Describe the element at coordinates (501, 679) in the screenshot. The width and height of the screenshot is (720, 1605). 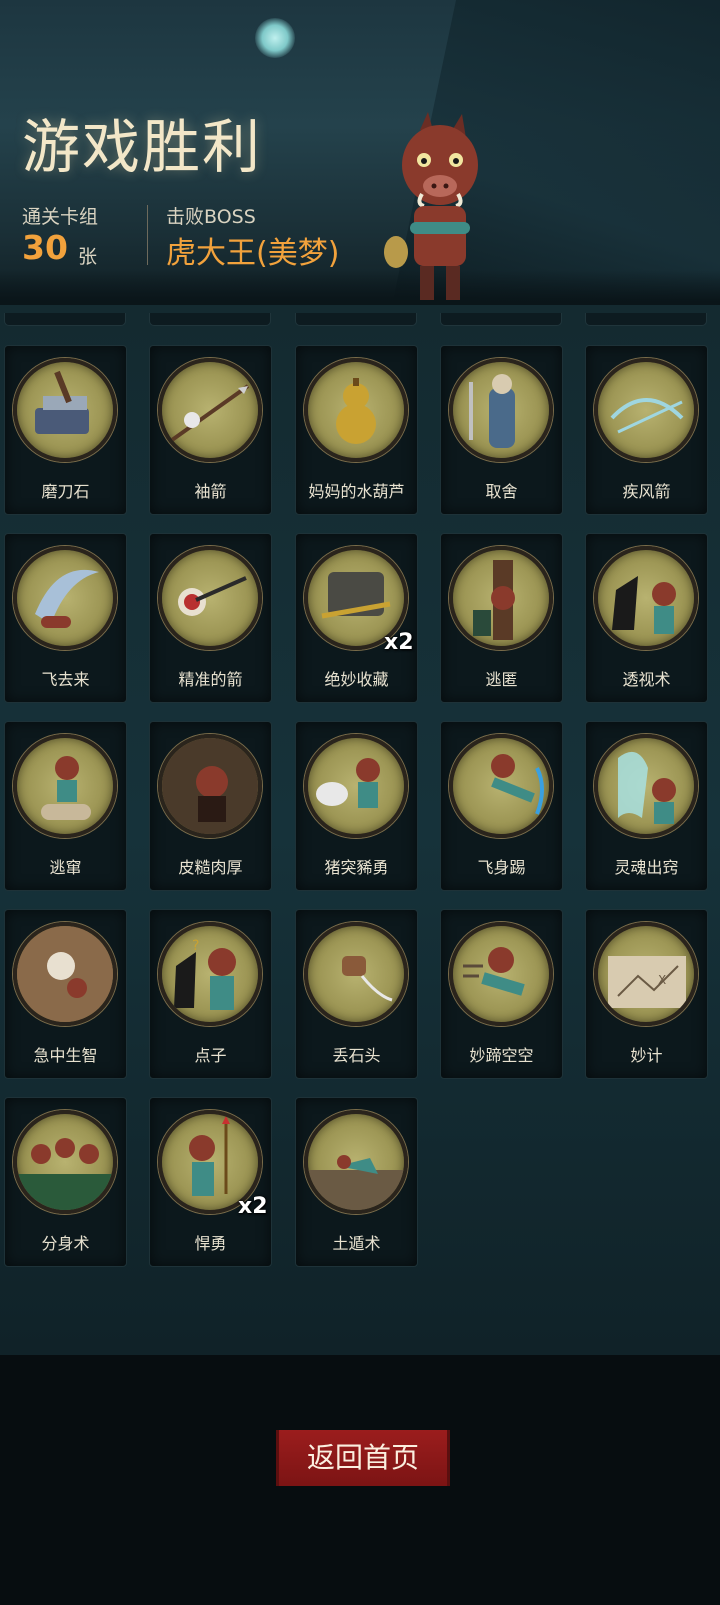
I see `card-name: 逃匿` at that location.